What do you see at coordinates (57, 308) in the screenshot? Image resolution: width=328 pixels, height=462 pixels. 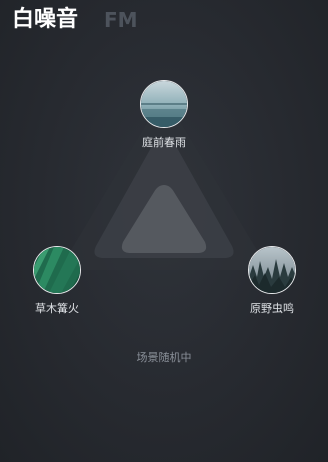 I see `scene-left-label: 草木篝火` at bounding box center [57, 308].